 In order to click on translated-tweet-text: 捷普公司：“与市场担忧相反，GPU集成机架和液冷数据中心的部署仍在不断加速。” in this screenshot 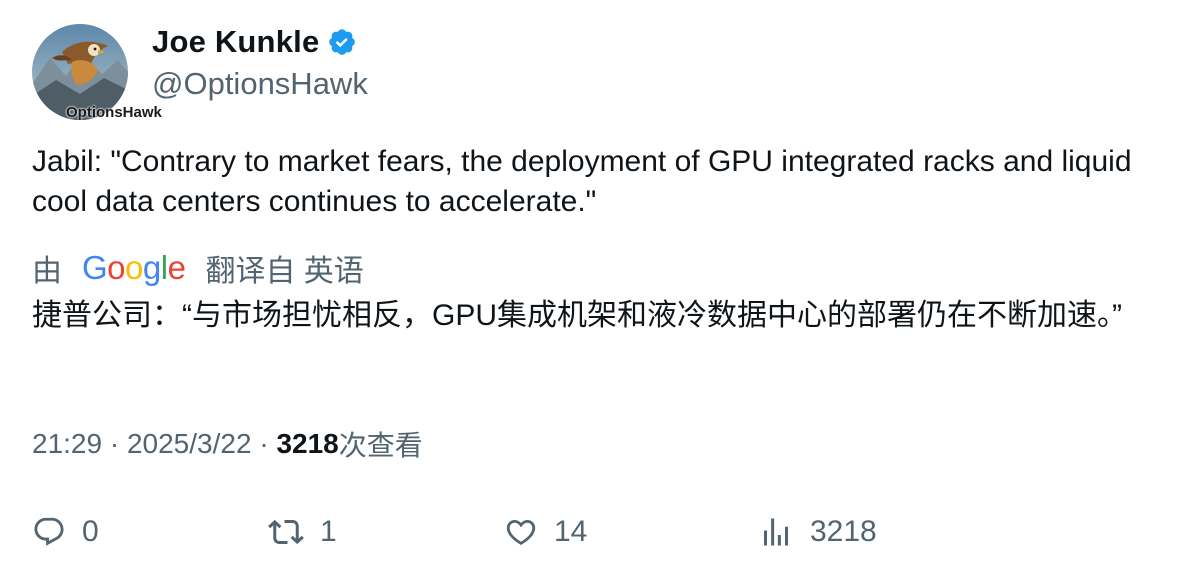, I will do `click(577, 315)`.